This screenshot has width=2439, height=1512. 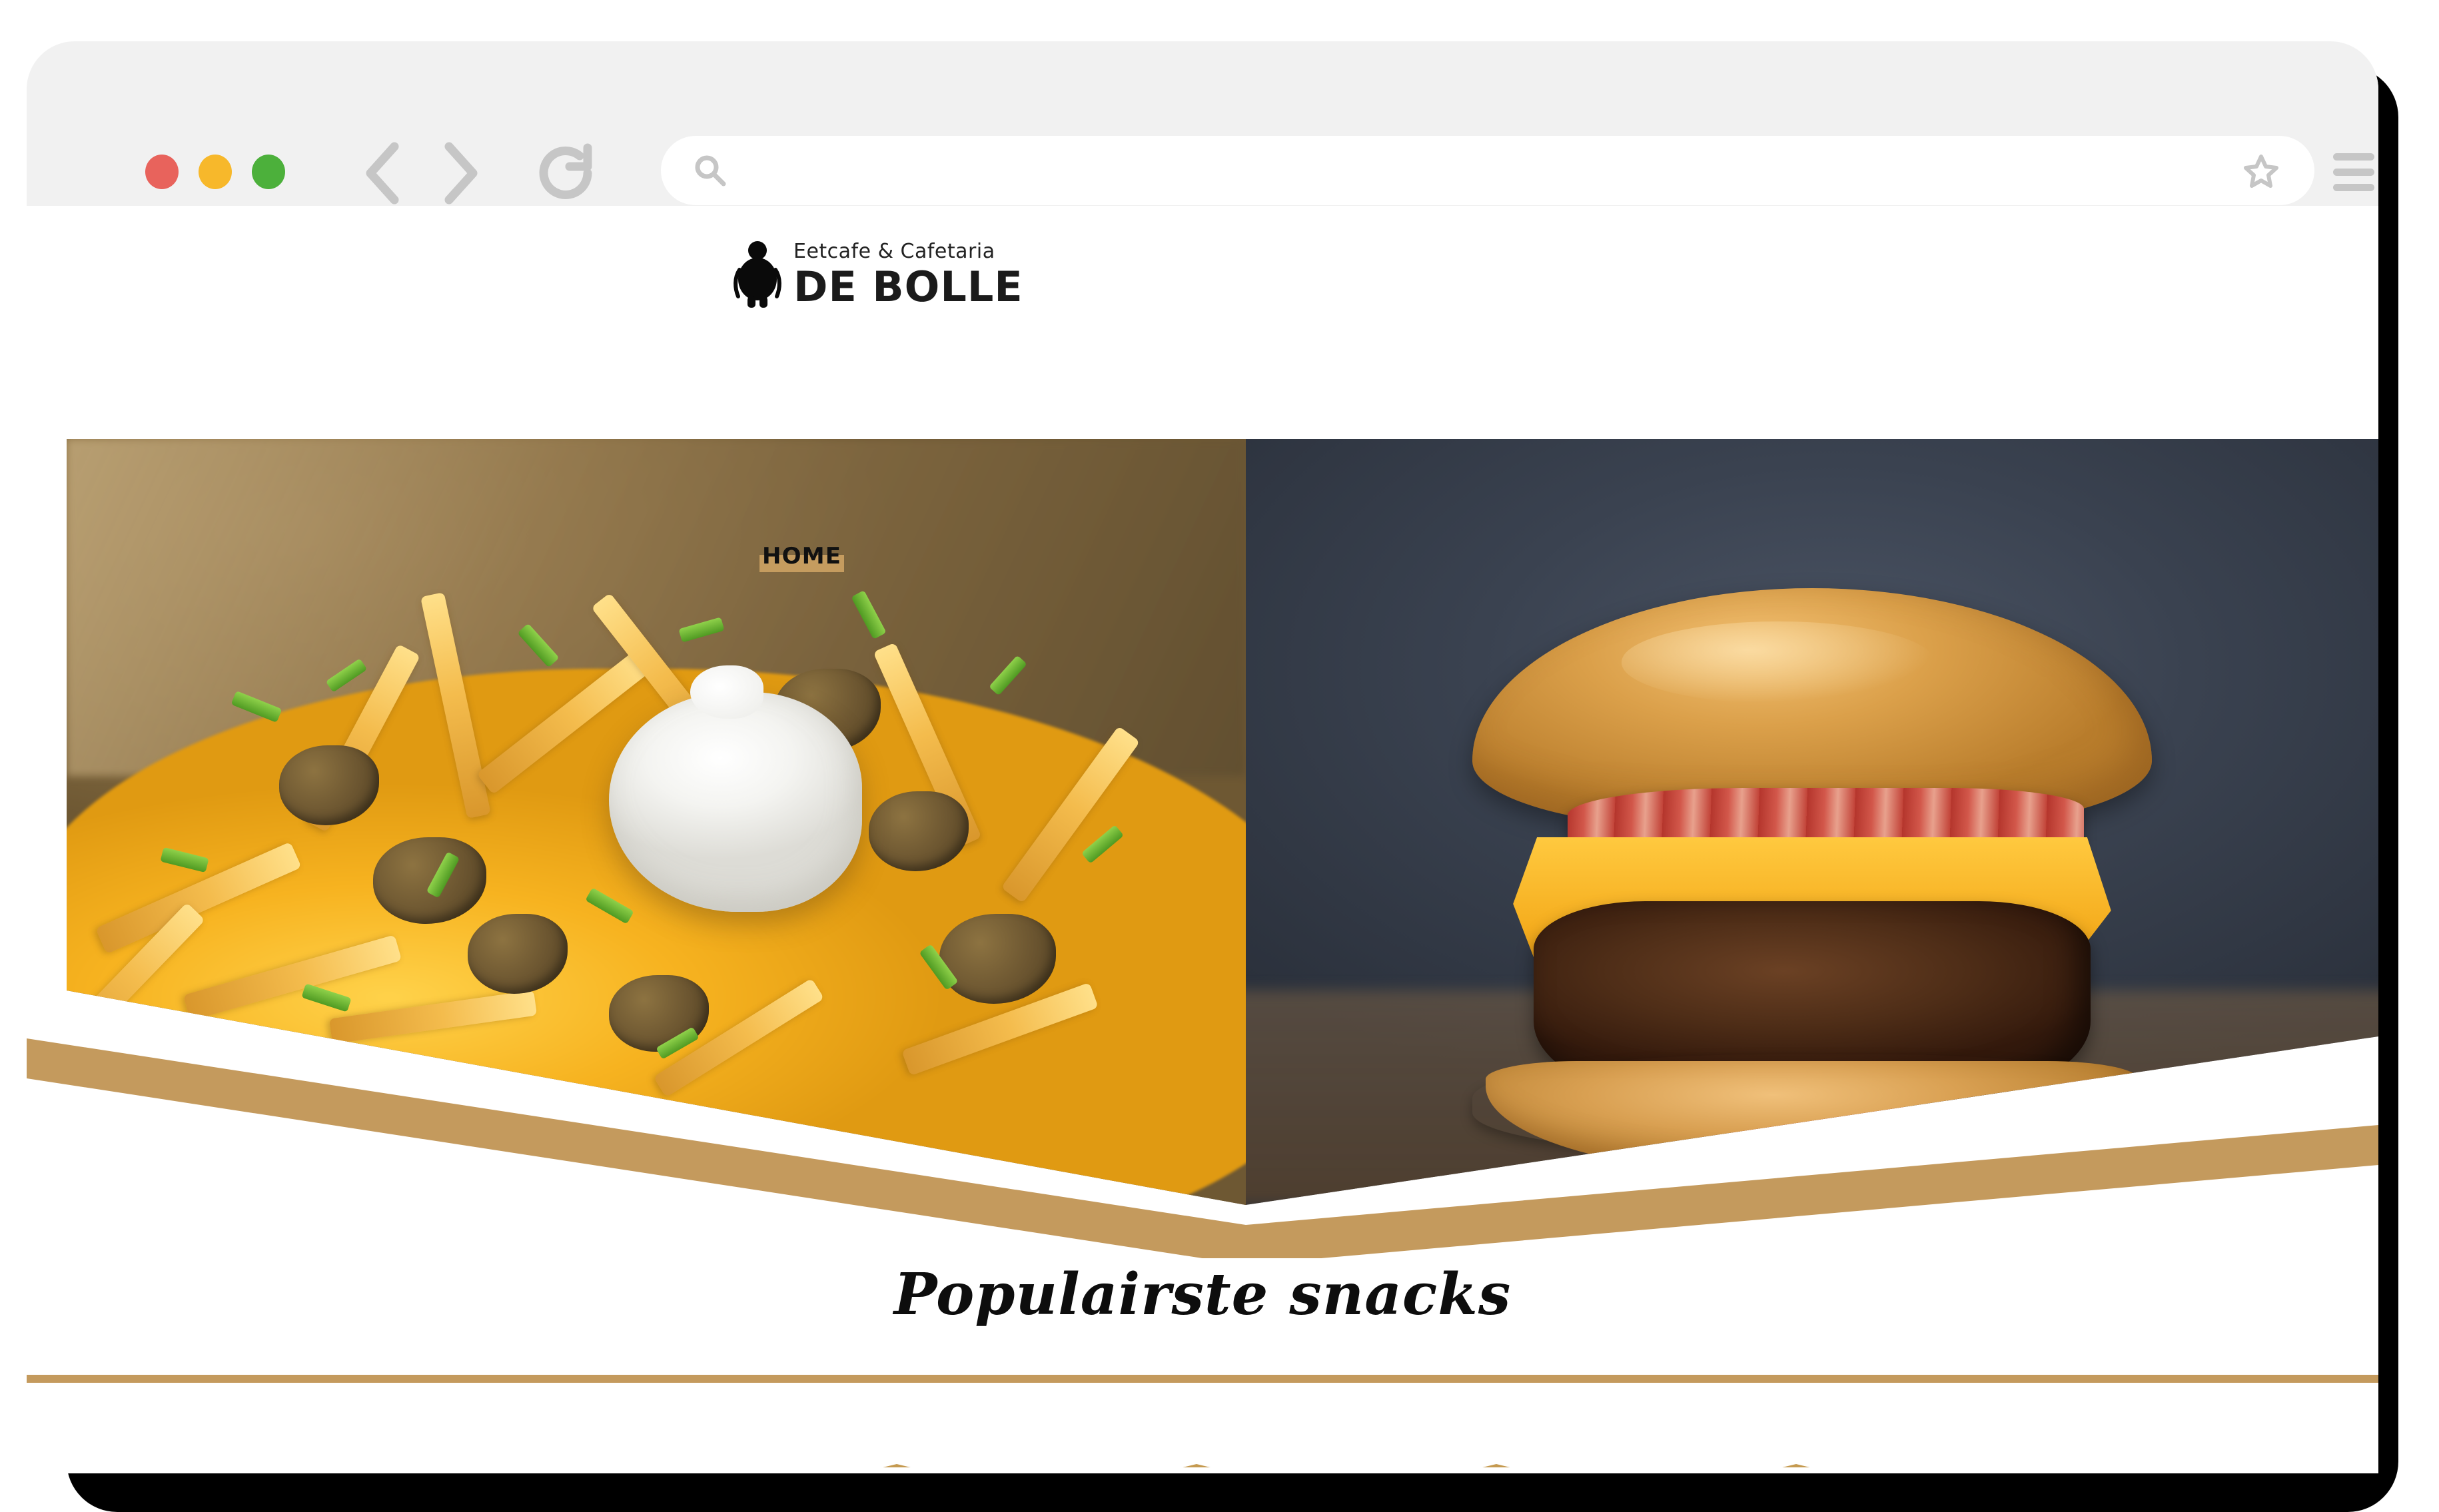 I want to click on window-close-button, so click(x=162, y=172).